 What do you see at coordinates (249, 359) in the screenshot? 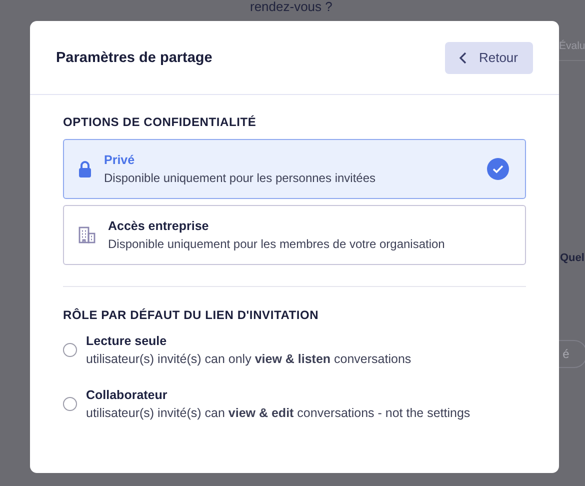
I see `role-description: utilisateur(s) invité(s) can only view & listen conversations` at bounding box center [249, 359].